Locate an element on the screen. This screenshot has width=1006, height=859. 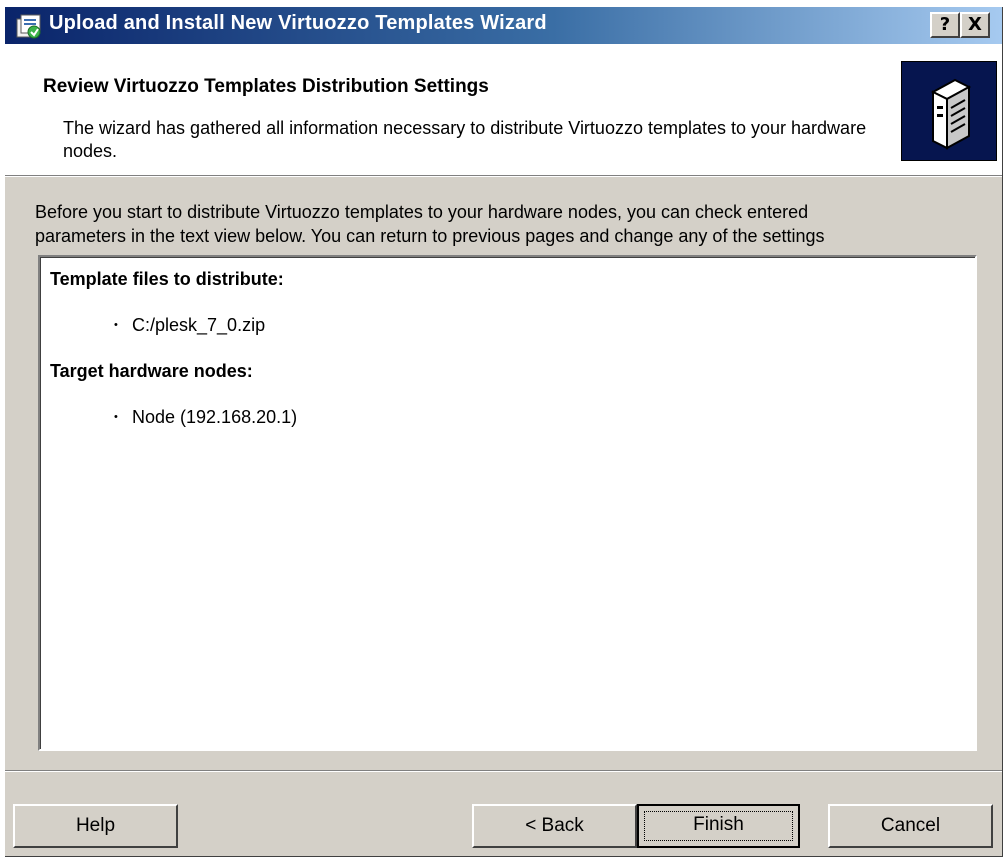
template-file-path: C:/plesk_7_0.zip is located at coordinates (199, 325).